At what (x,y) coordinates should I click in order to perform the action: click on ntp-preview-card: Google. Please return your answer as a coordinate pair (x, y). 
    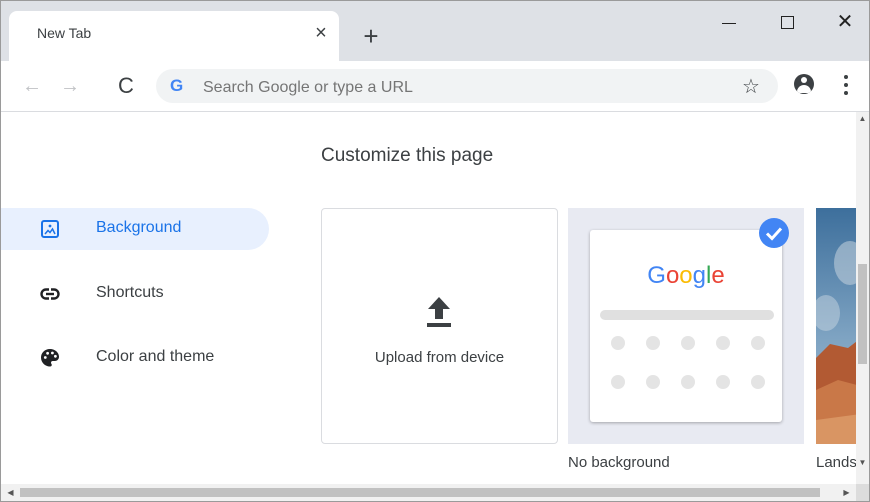
    Looking at the image, I should click on (686, 326).